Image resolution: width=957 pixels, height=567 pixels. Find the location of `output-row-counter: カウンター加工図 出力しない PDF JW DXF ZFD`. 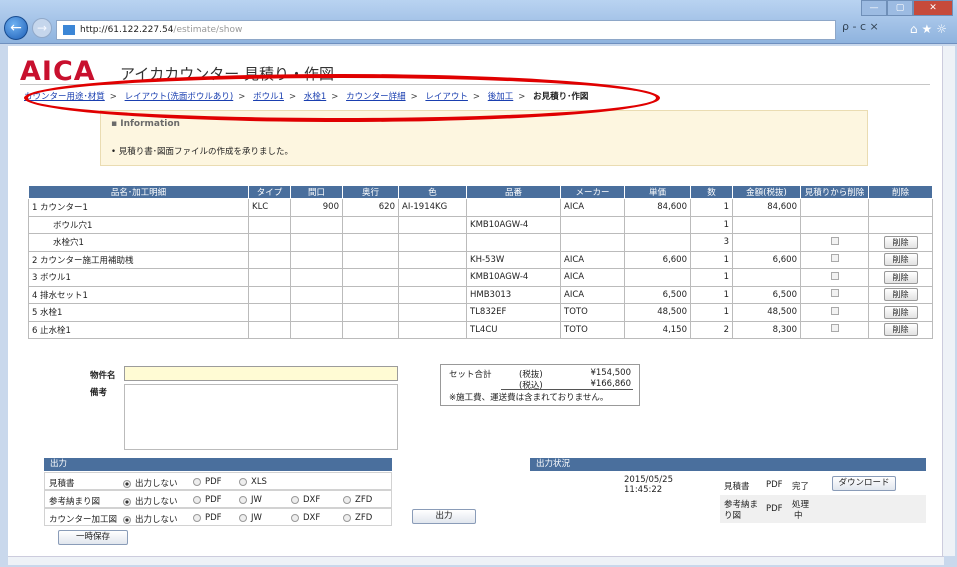

output-row-counter: カウンター加工図 出力しない PDF JW DXF ZFD is located at coordinates (218, 517).